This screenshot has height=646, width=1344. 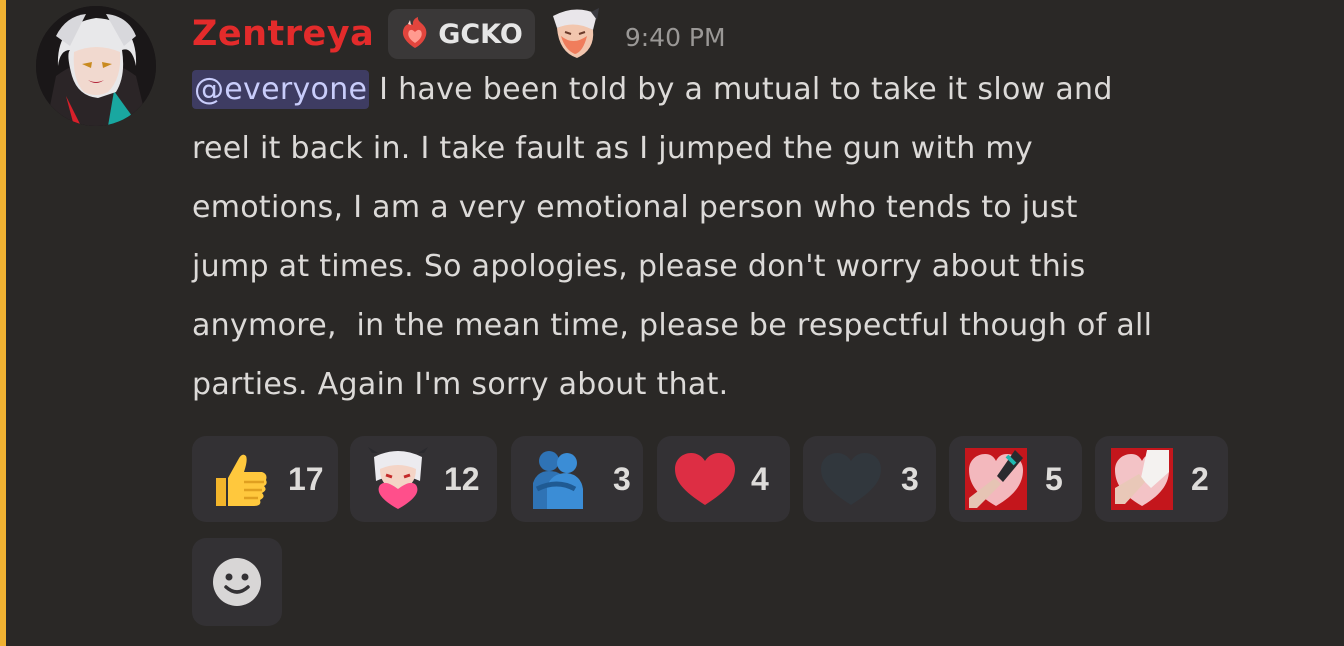 I want to click on character-heart-icon, so click(x=398, y=478).